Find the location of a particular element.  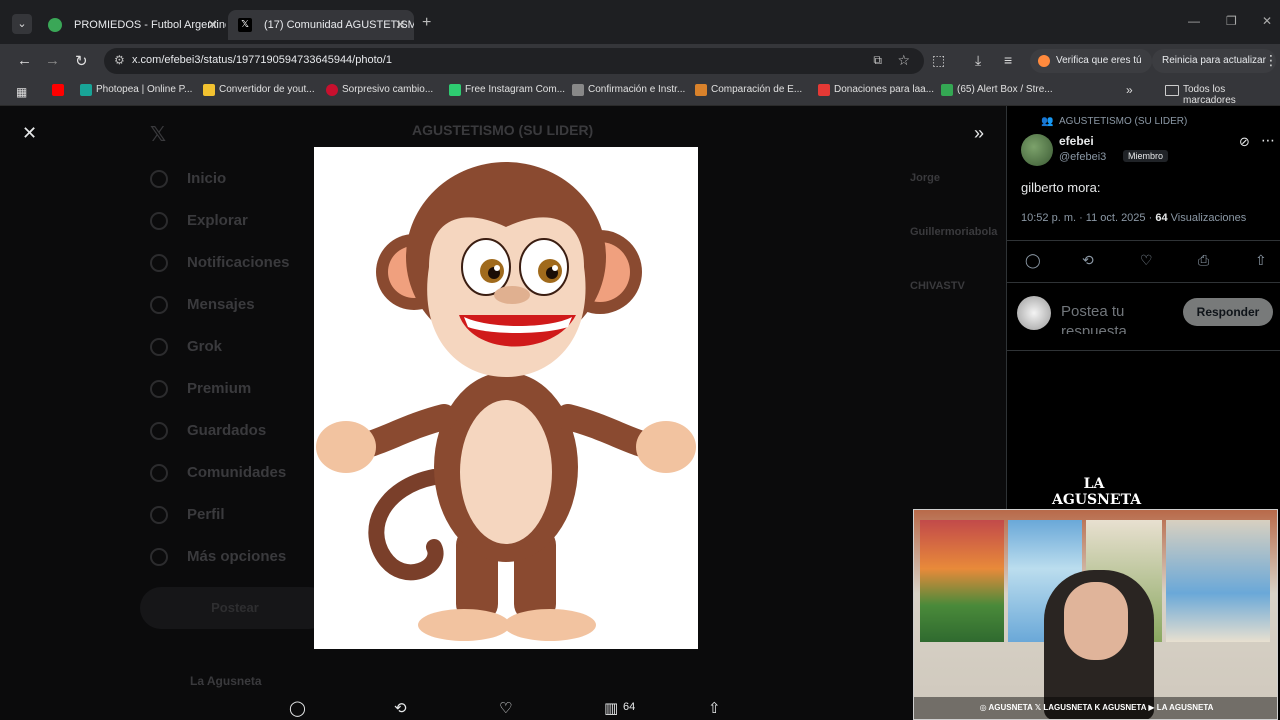

browser-menu-icon: ⋮ is located at coordinates (1271, 60).